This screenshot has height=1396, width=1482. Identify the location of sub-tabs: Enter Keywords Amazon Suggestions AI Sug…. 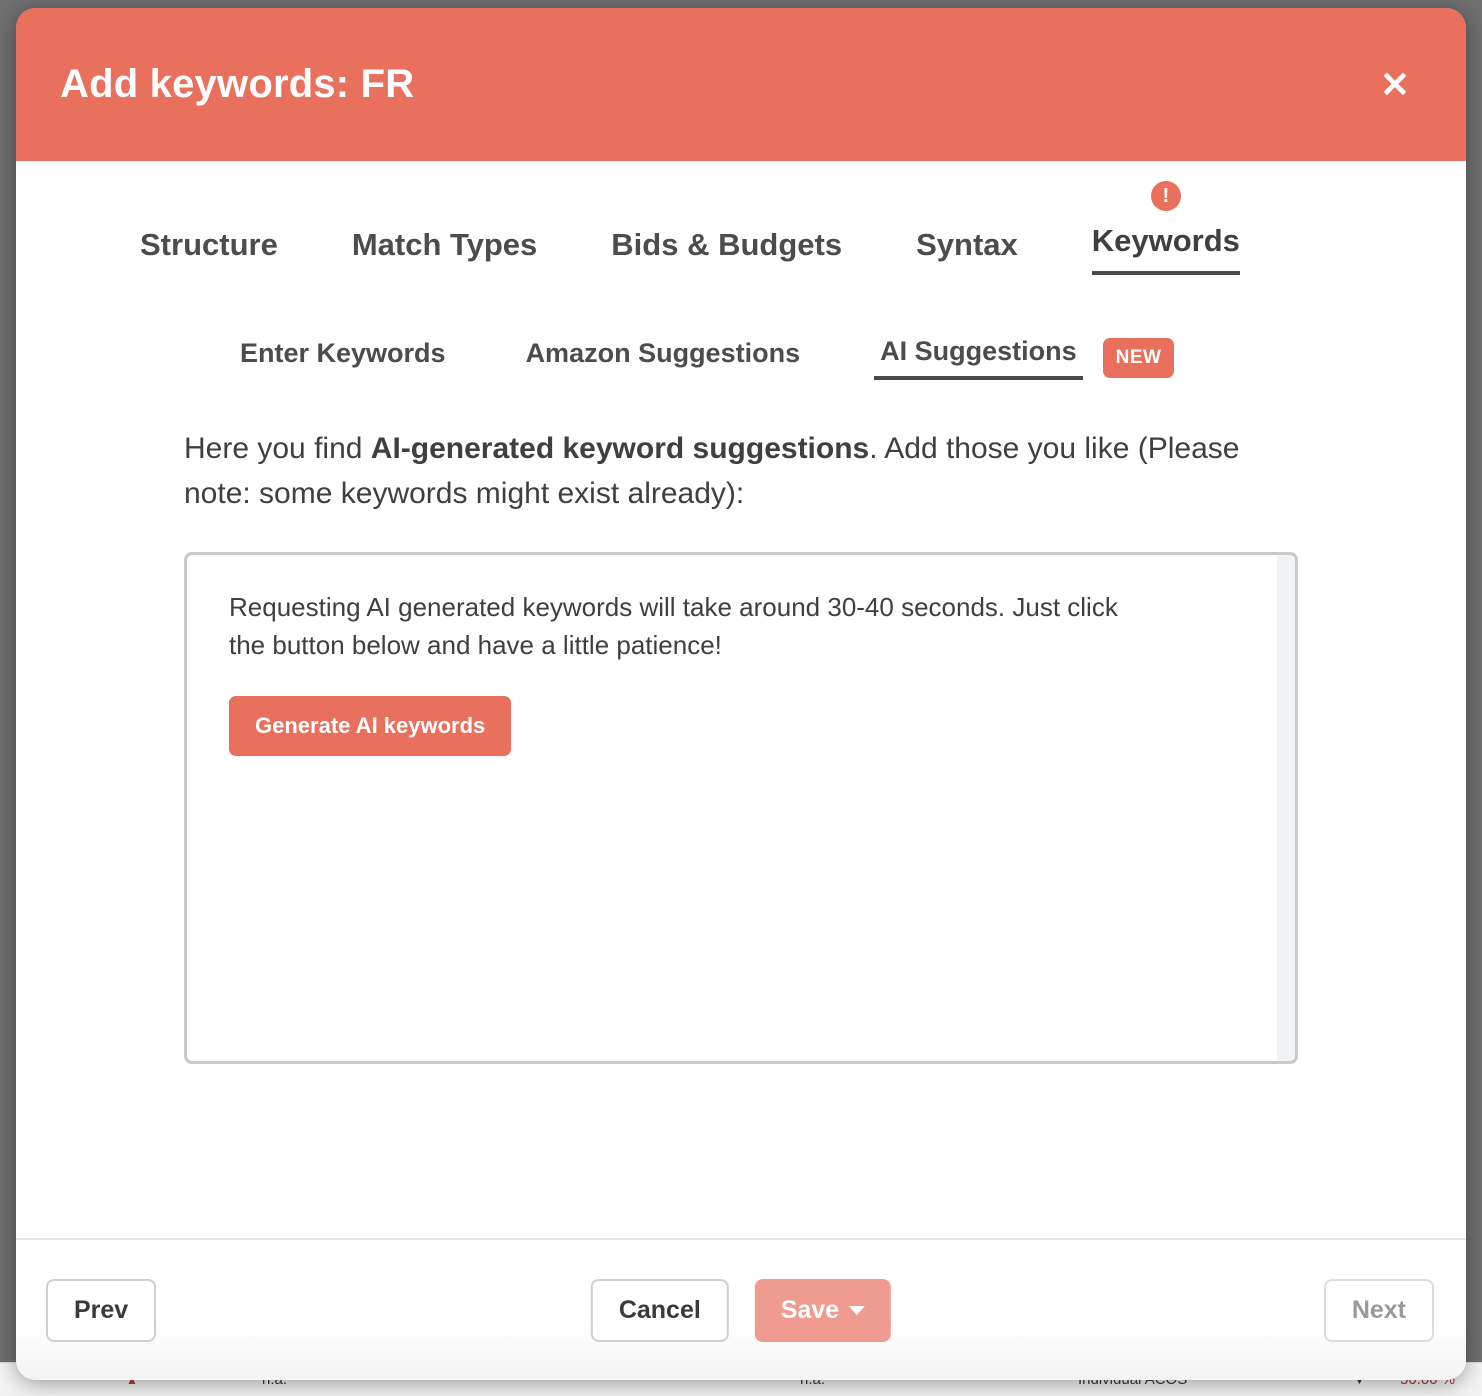
(741, 327).